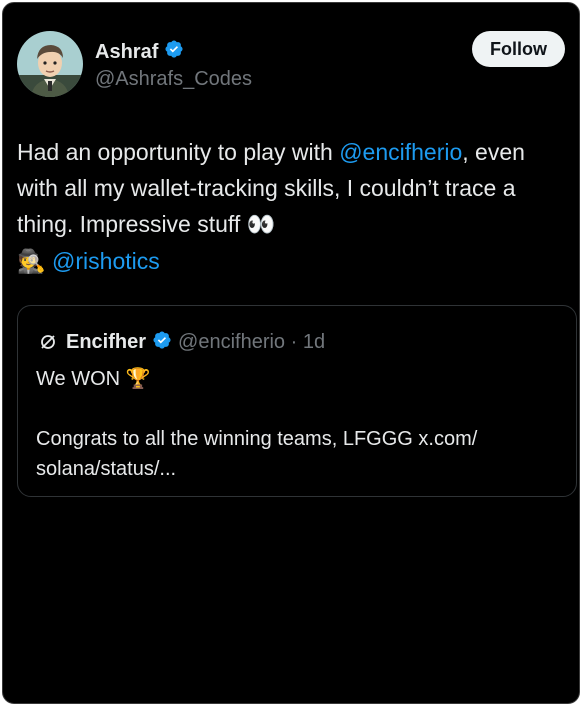 This screenshot has height=708, width=584. I want to click on follow-button: Follow, so click(518, 49).